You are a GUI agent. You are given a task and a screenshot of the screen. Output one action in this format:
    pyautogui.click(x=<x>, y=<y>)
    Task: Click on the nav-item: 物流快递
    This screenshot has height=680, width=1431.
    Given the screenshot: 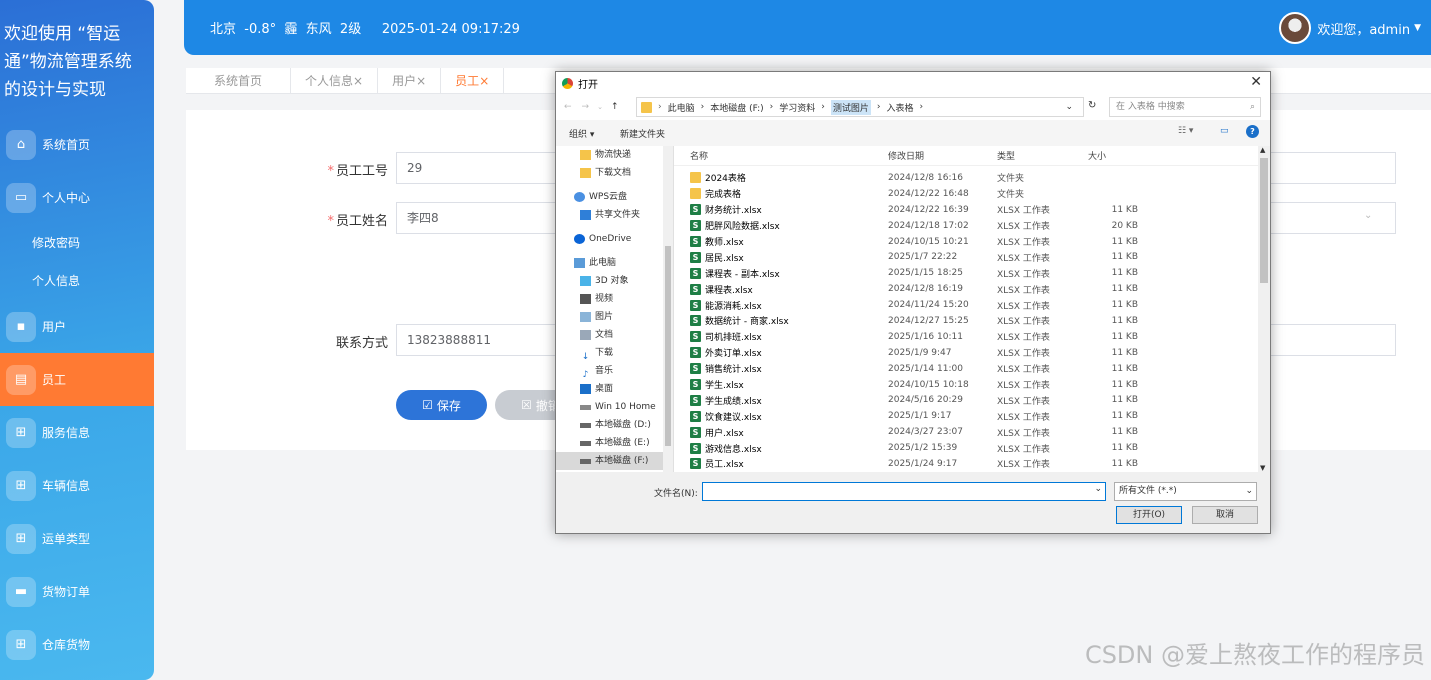 What is the action you would take?
    pyautogui.click(x=614, y=155)
    